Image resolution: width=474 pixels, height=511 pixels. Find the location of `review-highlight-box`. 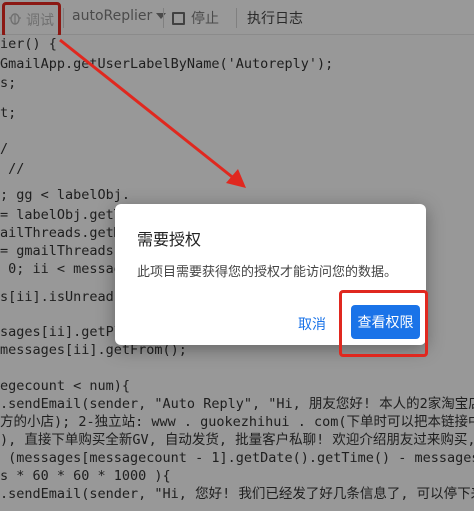

review-highlight-box is located at coordinates (383, 323).